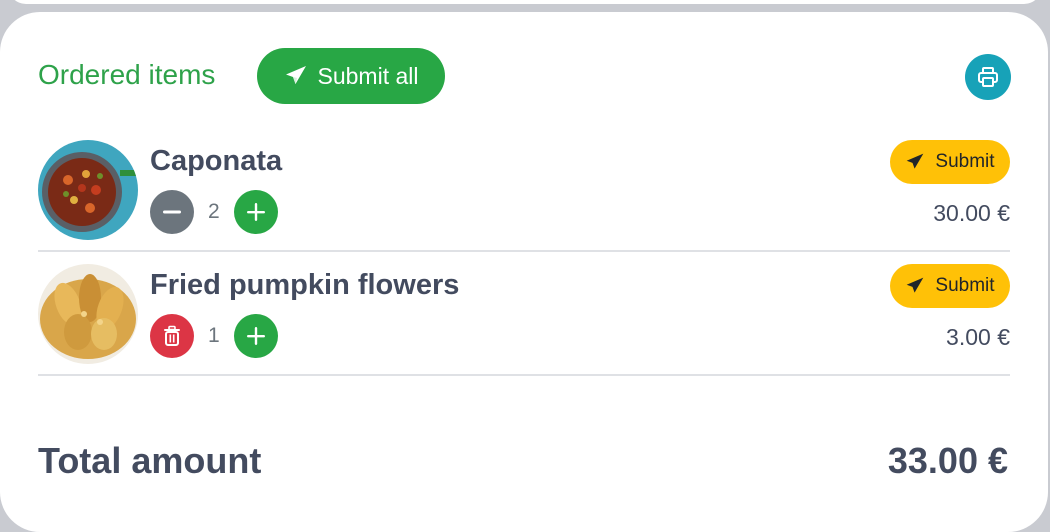 The height and width of the screenshot is (532, 1050). Describe the element at coordinates (947, 460) in the screenshot. I see `total-amount-value: 33.00 €` at that location.